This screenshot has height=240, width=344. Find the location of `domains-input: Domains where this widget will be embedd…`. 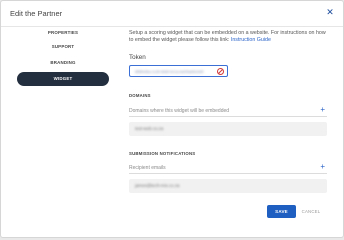

domains-input: Domains where this widget will be embedd… is located at coordinates (179, 111).